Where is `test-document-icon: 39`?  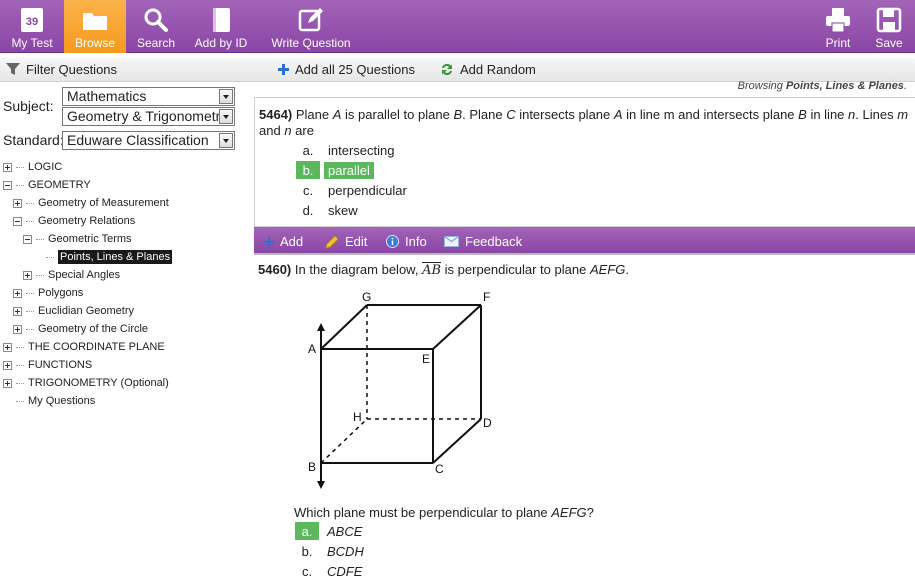
test-document-icon: 39 is located at coordinates (32, 20).